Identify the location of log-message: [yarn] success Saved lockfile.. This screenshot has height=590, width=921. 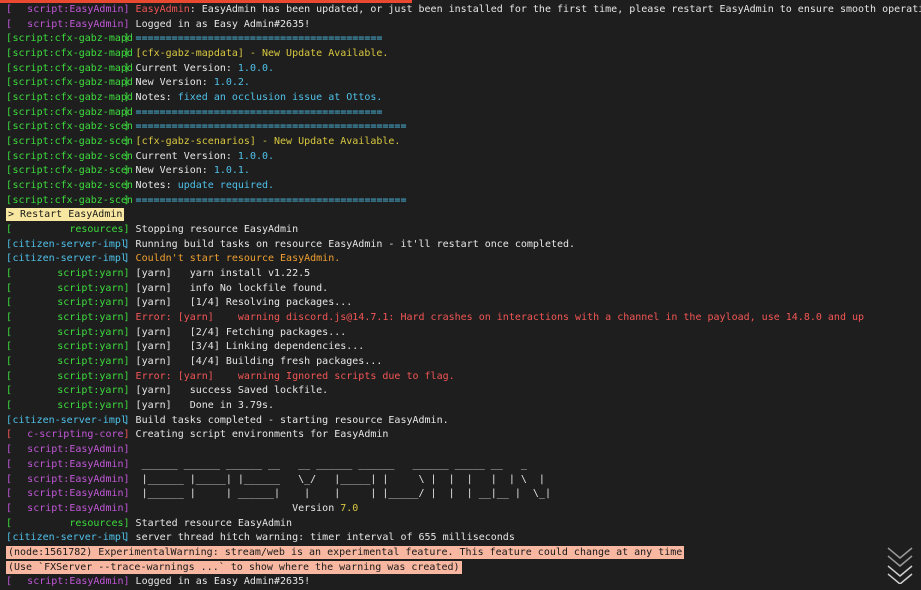
(232, 391).